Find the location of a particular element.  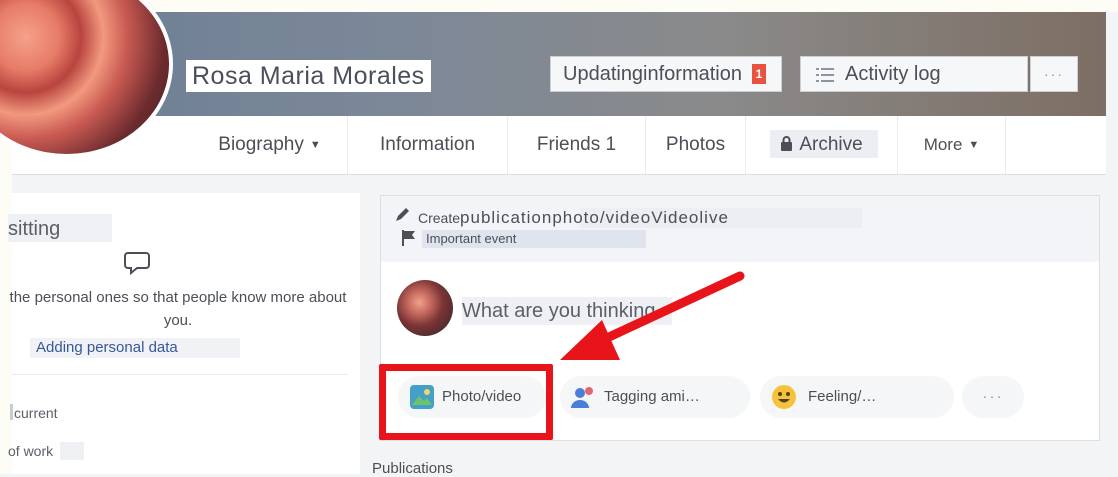

pencil-icon is located at coordinates (402, 214).